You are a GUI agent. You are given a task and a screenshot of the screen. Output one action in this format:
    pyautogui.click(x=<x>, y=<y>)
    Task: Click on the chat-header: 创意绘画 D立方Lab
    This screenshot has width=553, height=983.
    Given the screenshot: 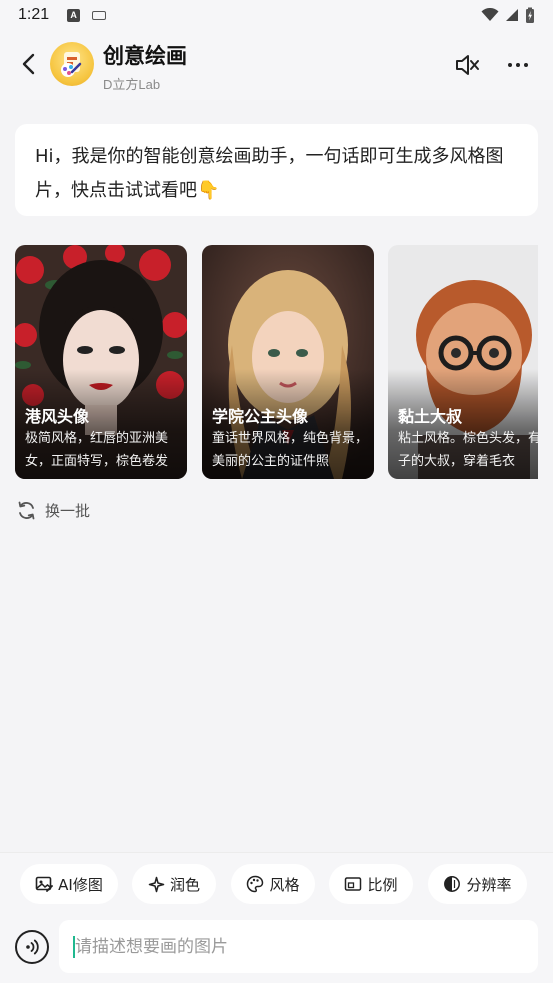 What is the action you would take?
    pyautogui.click(x=276, y=65)
    